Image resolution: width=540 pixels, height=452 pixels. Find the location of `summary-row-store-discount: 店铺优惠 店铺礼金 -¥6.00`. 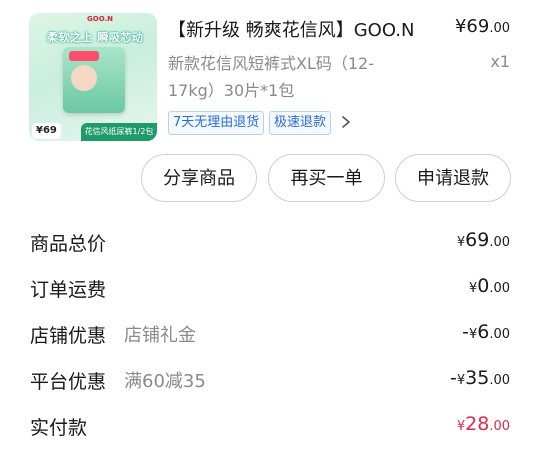

summary-row-store-discount: 店铺优惠 店铺礼金 -¥6.00 is located at coordinates (270, 336).